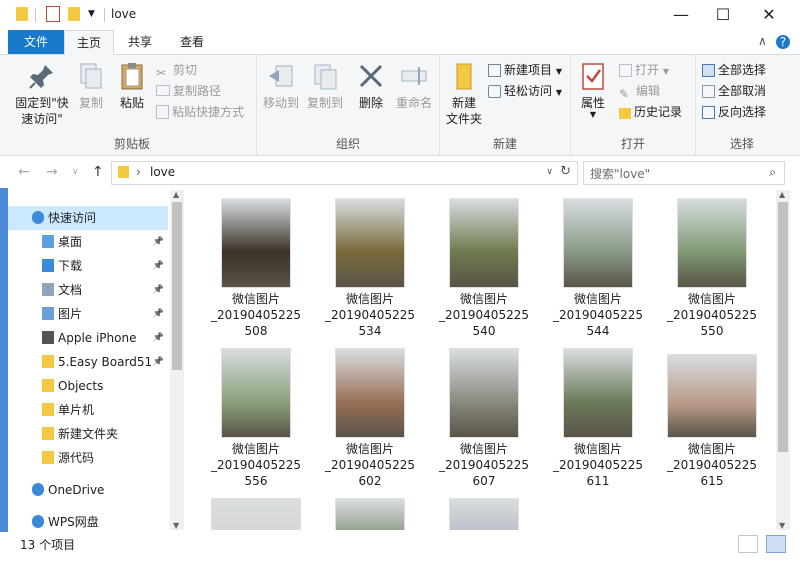 This screenshot has width=800, height=561. What do you see at coordinates (494, 91) in the screenshot?
I see `easy-access-icon` at bounding box center [494, 91].